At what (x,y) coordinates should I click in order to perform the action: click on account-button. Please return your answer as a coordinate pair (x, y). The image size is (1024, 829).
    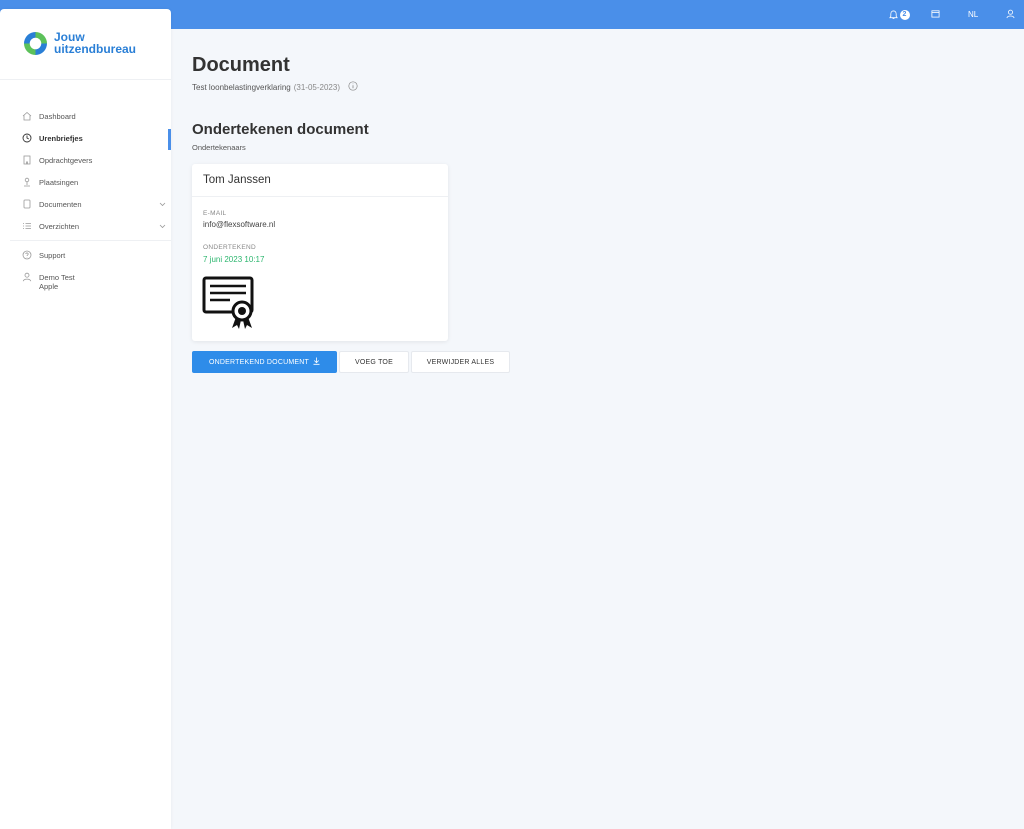
    Looking at the image, I should click on (1010, 14).